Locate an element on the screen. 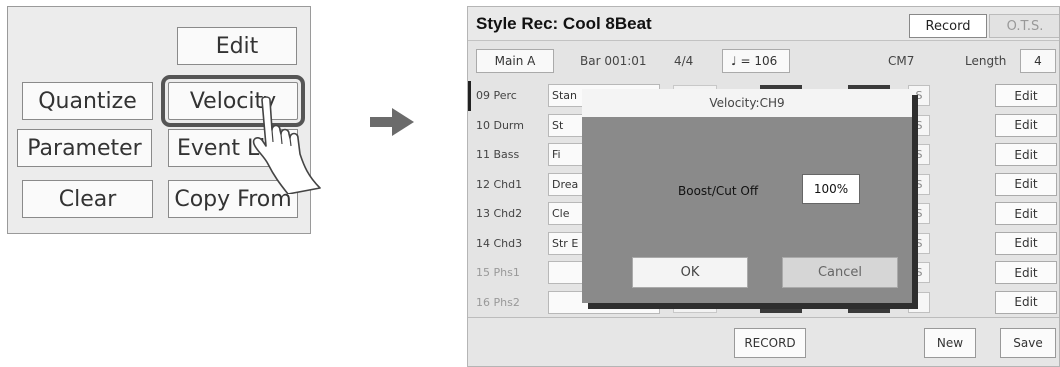 Image resolution: width=1060 pixels, height=367 pixels. selected-row-marker is located at coordinates (469, 96).